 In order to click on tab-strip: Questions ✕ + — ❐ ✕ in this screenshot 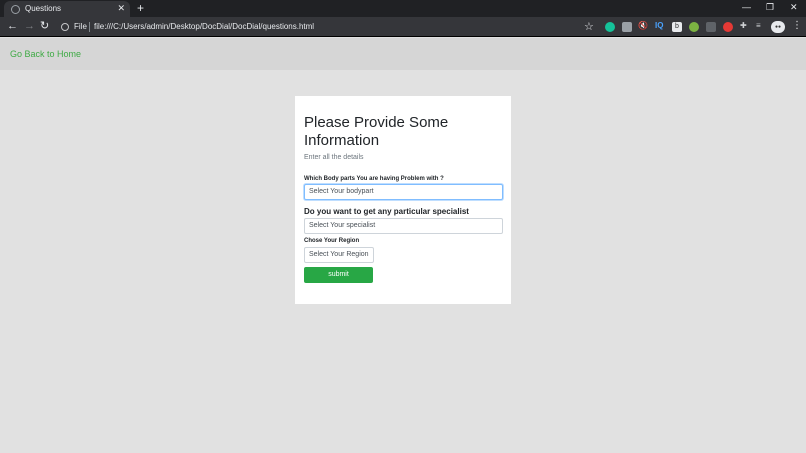, I will do `click(403, 8)`.